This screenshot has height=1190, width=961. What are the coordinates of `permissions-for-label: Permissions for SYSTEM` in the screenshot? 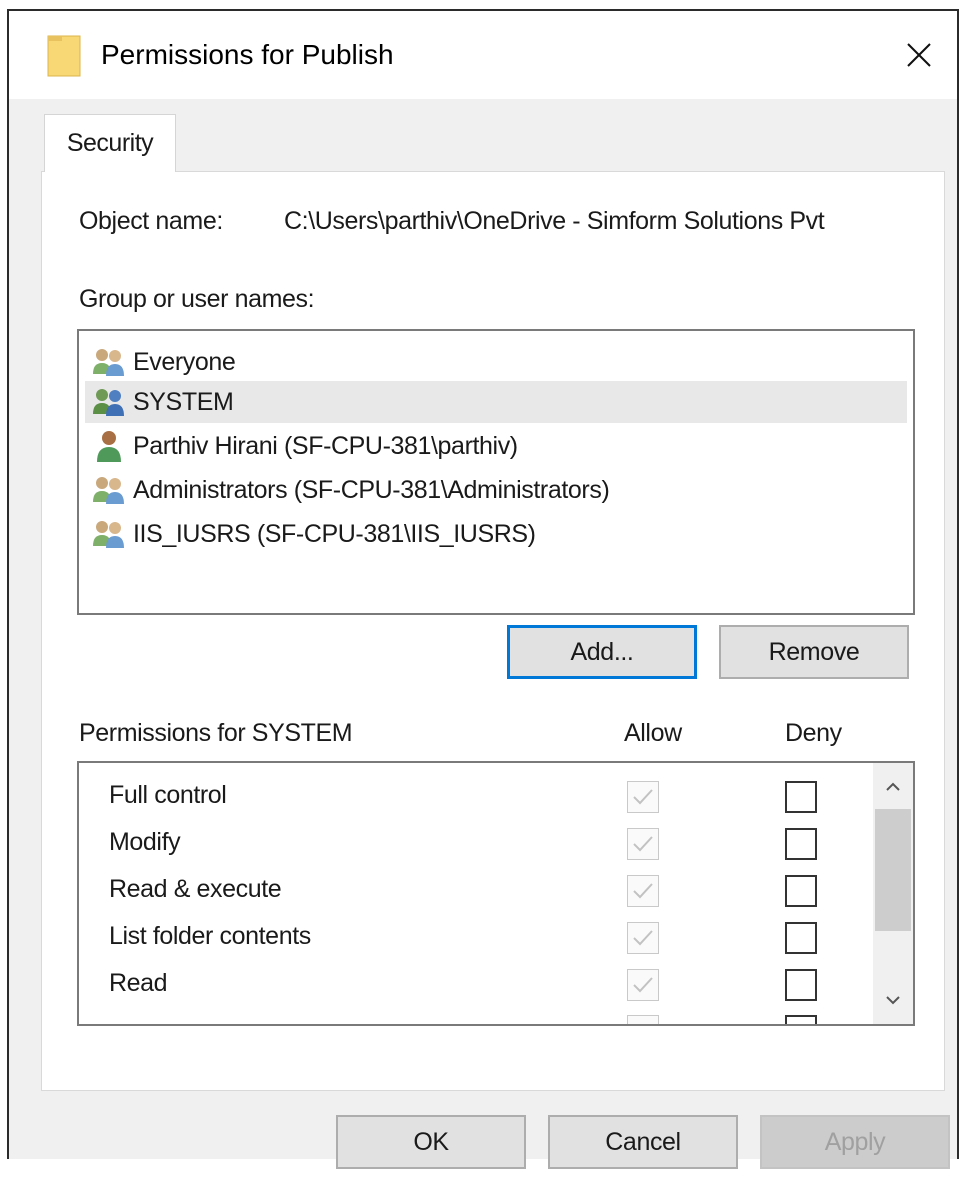 It's located at (216, 733).